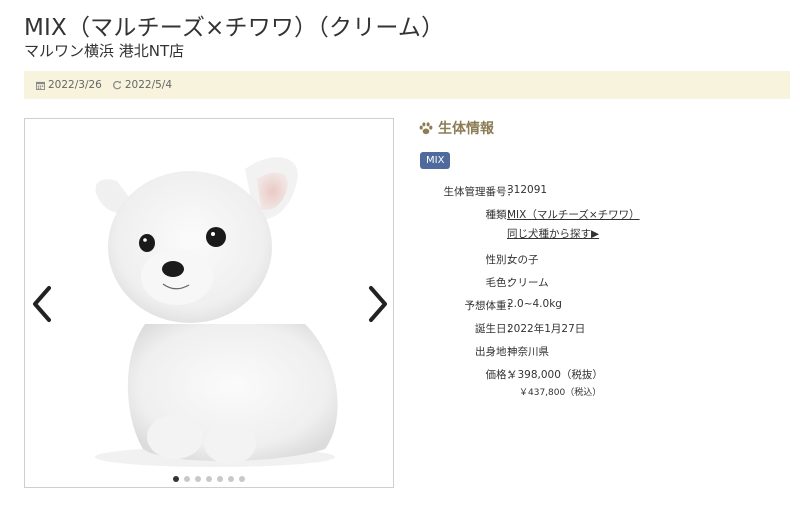 The image size is (810, 506). Describe the element at coordinates (426, 127) in the screenshot. I see `paw-icon` at that location.